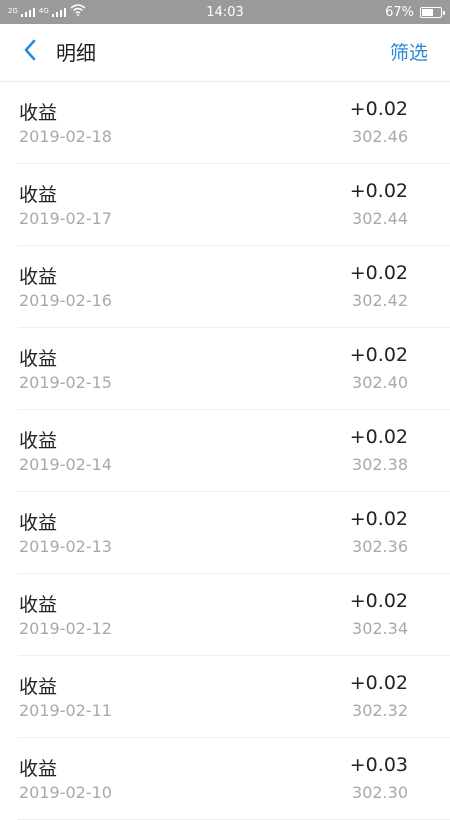 The width and height of the screenshot is (450, 820). What do you see at coordinates (68, 12) in the screenshot?
I see `status-left: 2G 4G` at bounding box center [68, 12].